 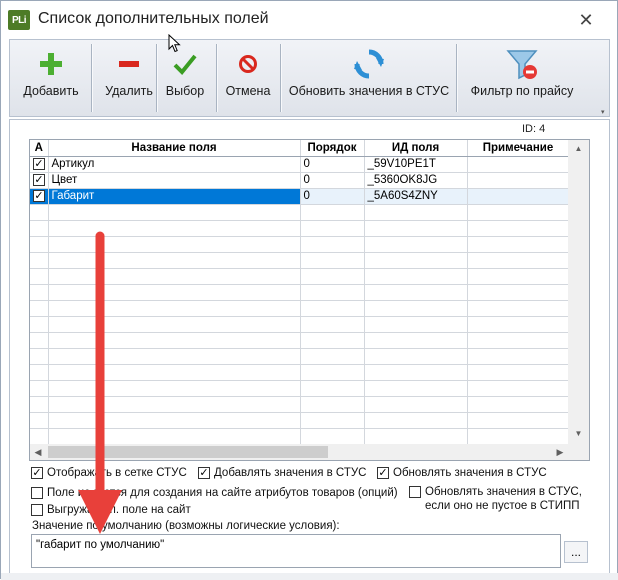 I want to click on column-header-name: Название поля, so click(x=174, y=148).